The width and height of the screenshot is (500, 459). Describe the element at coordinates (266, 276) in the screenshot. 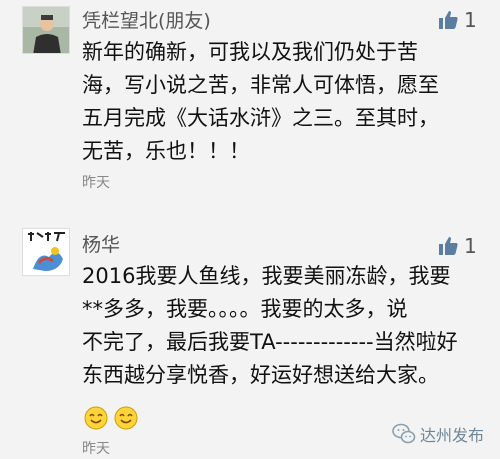

I see `comment-line: 2016我要人鱼线，我要美丽冻龄，我要` at that location.